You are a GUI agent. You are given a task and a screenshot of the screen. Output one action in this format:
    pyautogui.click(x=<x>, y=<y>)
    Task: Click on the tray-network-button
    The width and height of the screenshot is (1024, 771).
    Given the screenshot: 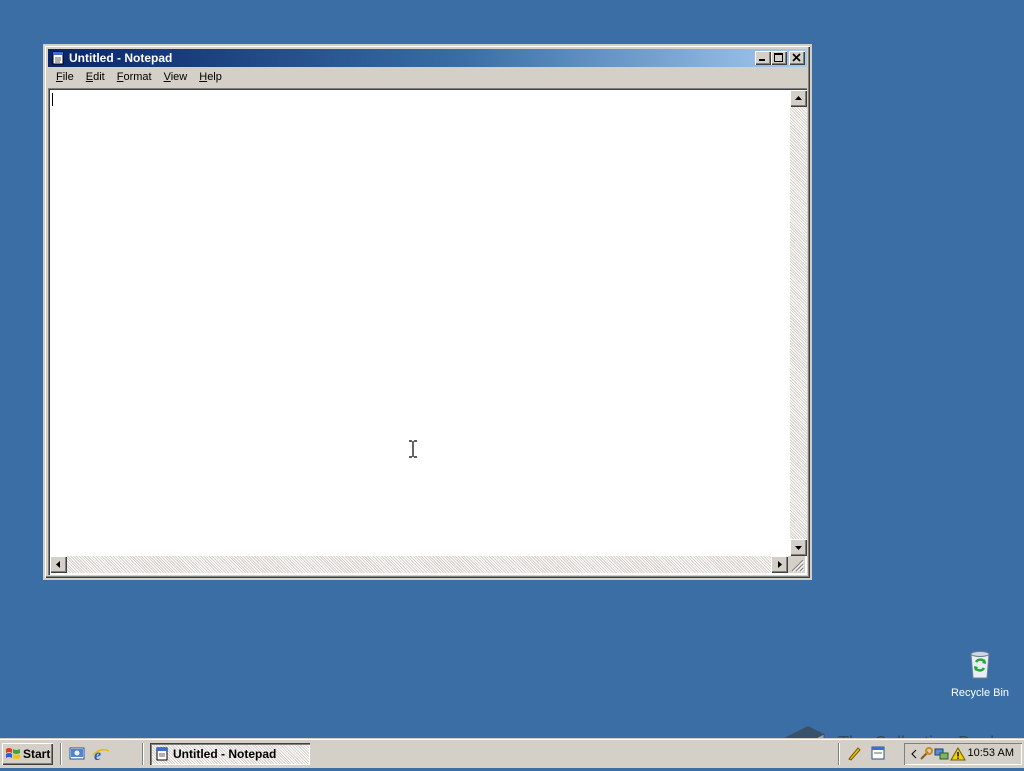 What is the action you would take?
    pyautogui.click(x=942, y=754)
    